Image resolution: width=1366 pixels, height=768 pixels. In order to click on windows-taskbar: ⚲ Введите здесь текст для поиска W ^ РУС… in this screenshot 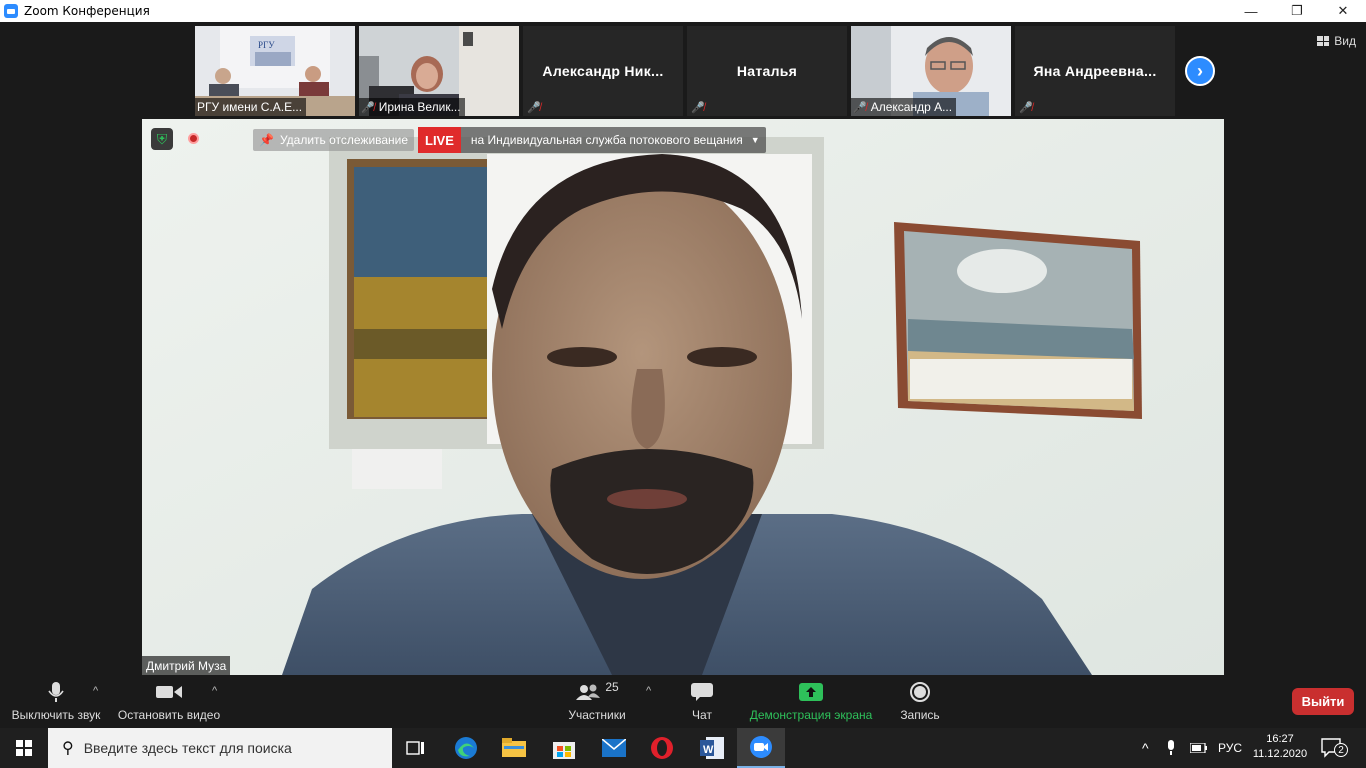, I will do `click(683, 748)`.